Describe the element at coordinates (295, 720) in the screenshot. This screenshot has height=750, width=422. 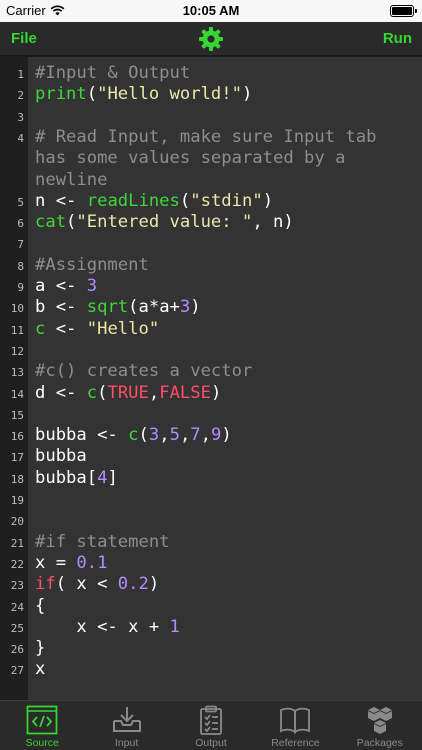
I see `book-icon` at that location.